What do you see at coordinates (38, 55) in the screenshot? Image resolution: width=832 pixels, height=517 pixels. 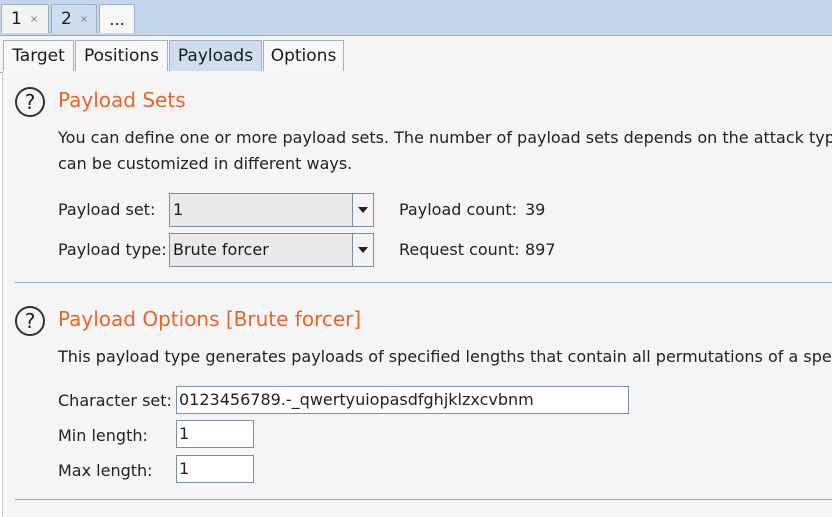 I see `tab-target: Target` at bounding box center [38, 55].